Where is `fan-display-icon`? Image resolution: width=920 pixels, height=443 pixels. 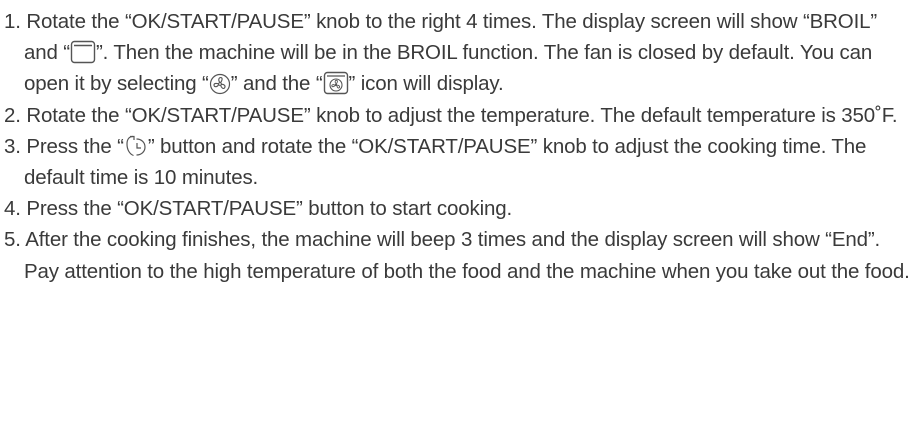 fan-display-icon is located at coordinates (336, 83).